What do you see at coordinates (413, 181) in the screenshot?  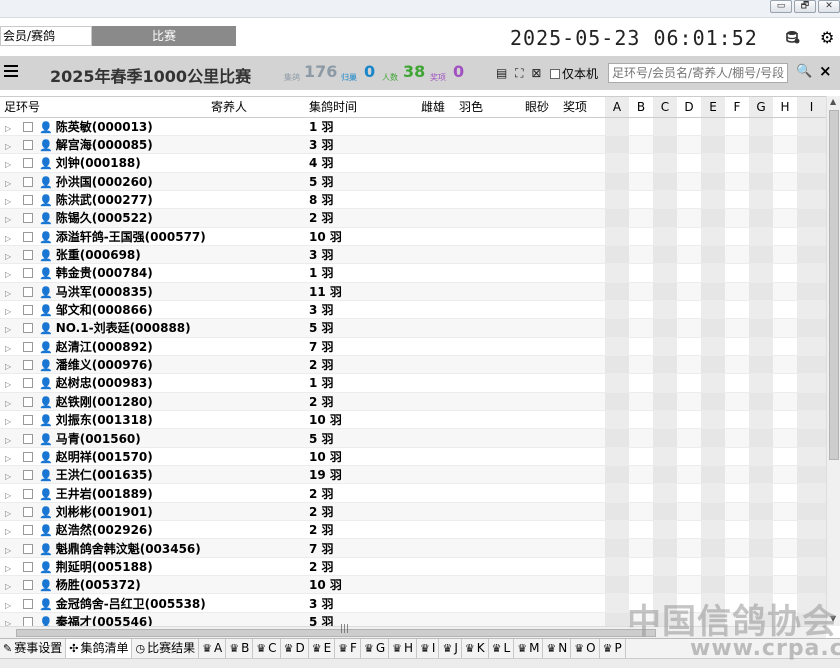 I see `table-row: ▷ 👤 孙洪国(000260) 5 羽` at bounding box center [413, 181].